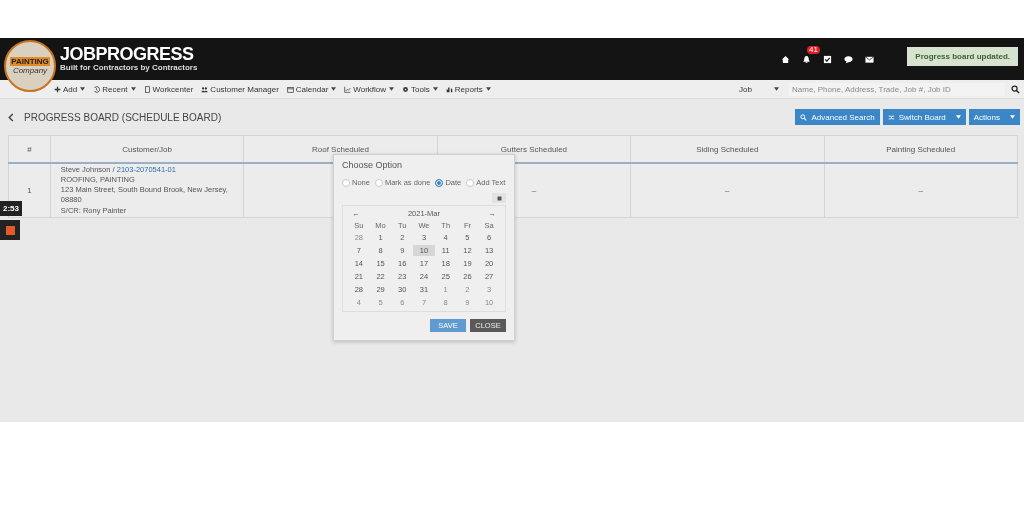  What do you see at coordinates (70, 89) in the screenshot?
I see `nav-menu-item: Add` at bounding box center [70, 89].